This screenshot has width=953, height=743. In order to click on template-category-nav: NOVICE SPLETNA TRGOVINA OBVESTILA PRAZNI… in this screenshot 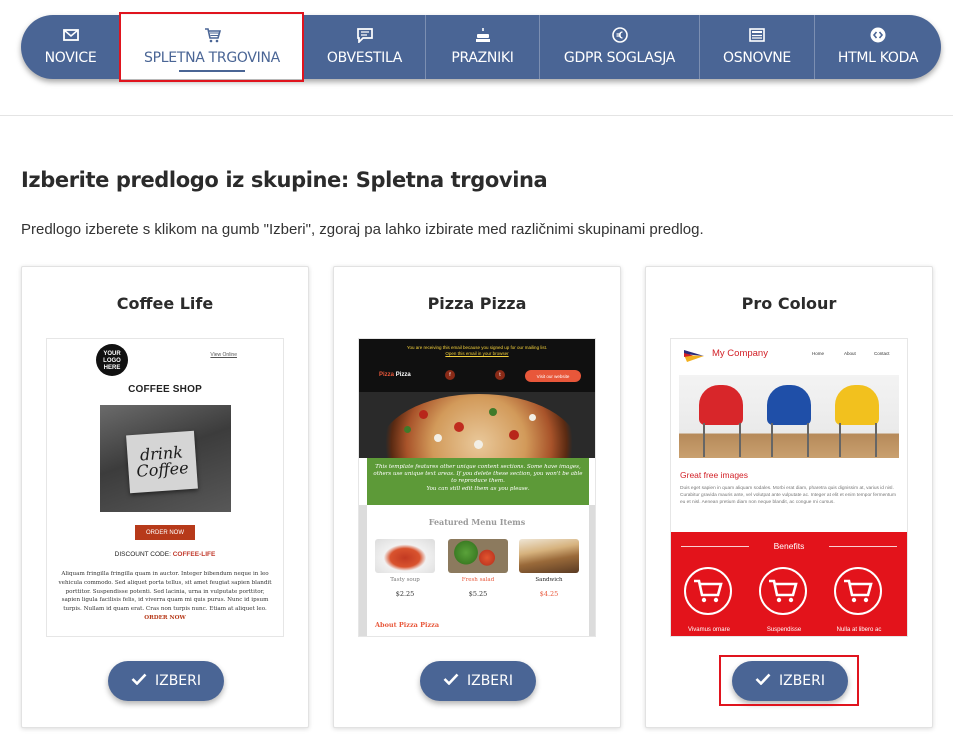, I will do `click(481, 47)`.